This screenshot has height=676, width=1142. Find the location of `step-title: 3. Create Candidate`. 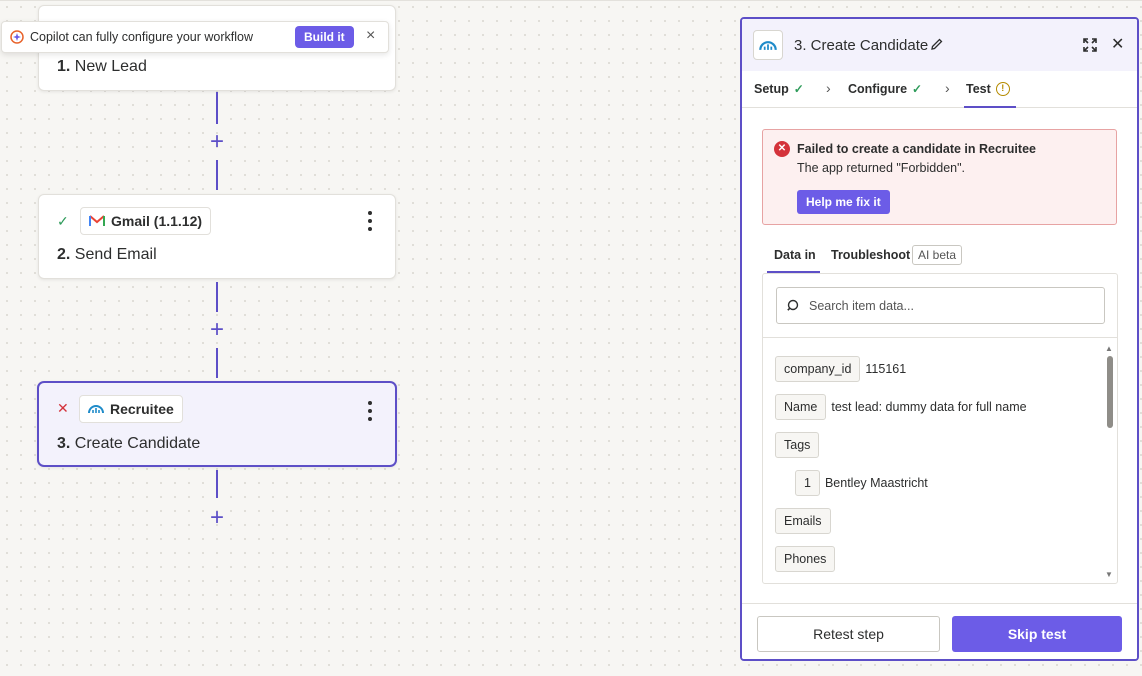

step-title: 3. Create Candidate is located at coordinates (128, 444).